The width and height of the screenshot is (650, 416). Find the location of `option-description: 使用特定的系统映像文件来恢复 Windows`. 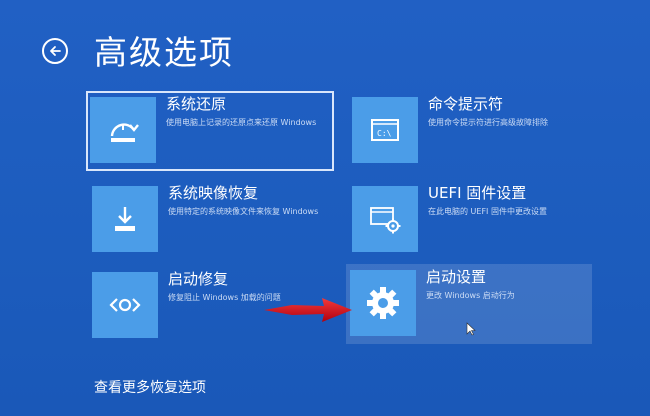

option-description: 使用特定的系统映像文件来恢复 Windows is located at coordinates (243, 211).